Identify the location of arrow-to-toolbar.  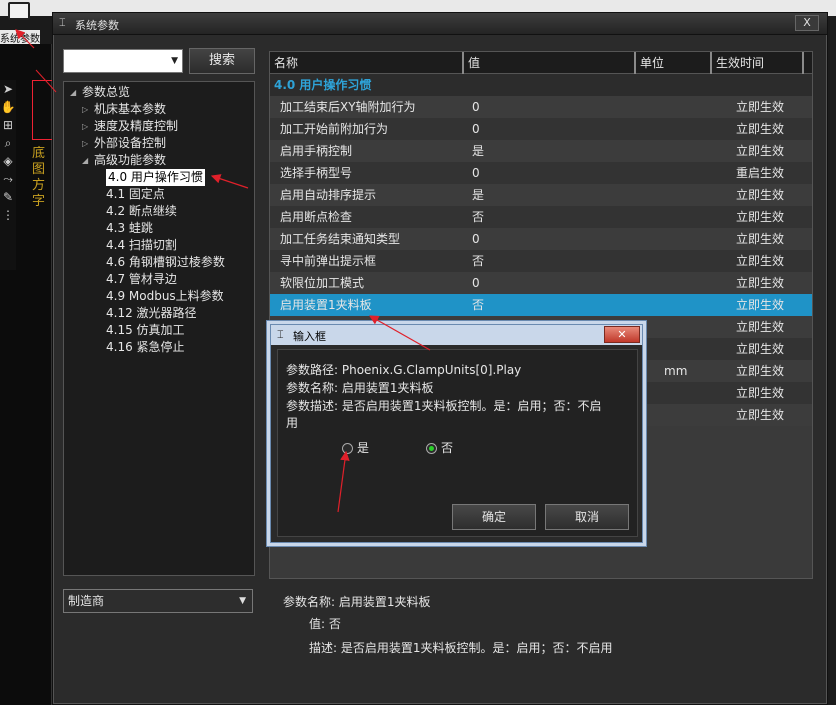
(25, 39).